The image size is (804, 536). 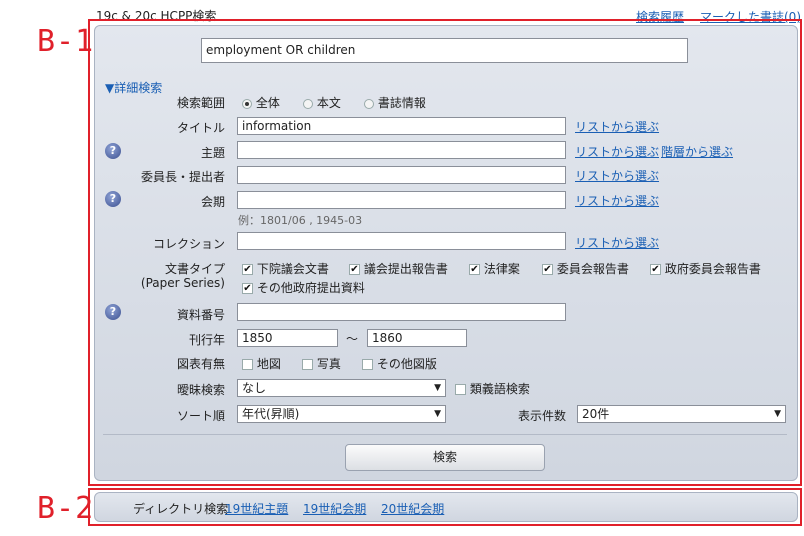 I want to click on annotation-label-b1: B-1, so click(x=66, y=41).